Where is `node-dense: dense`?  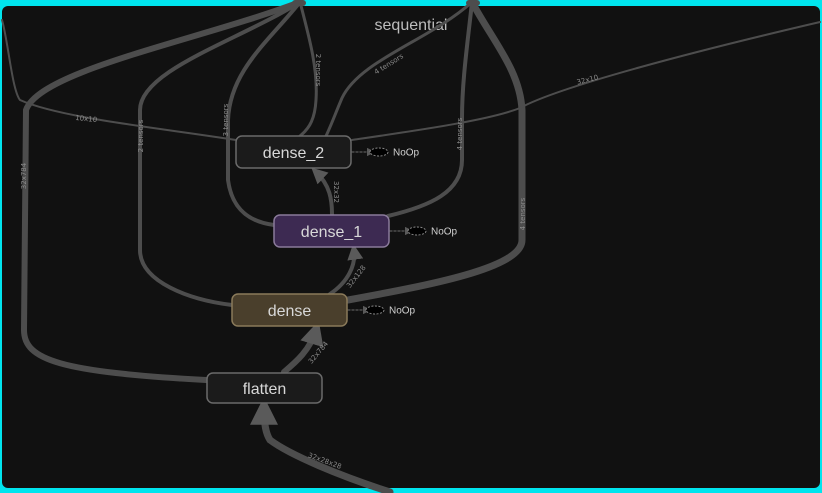 node-dense: dense is located at coordinates (289, 310).